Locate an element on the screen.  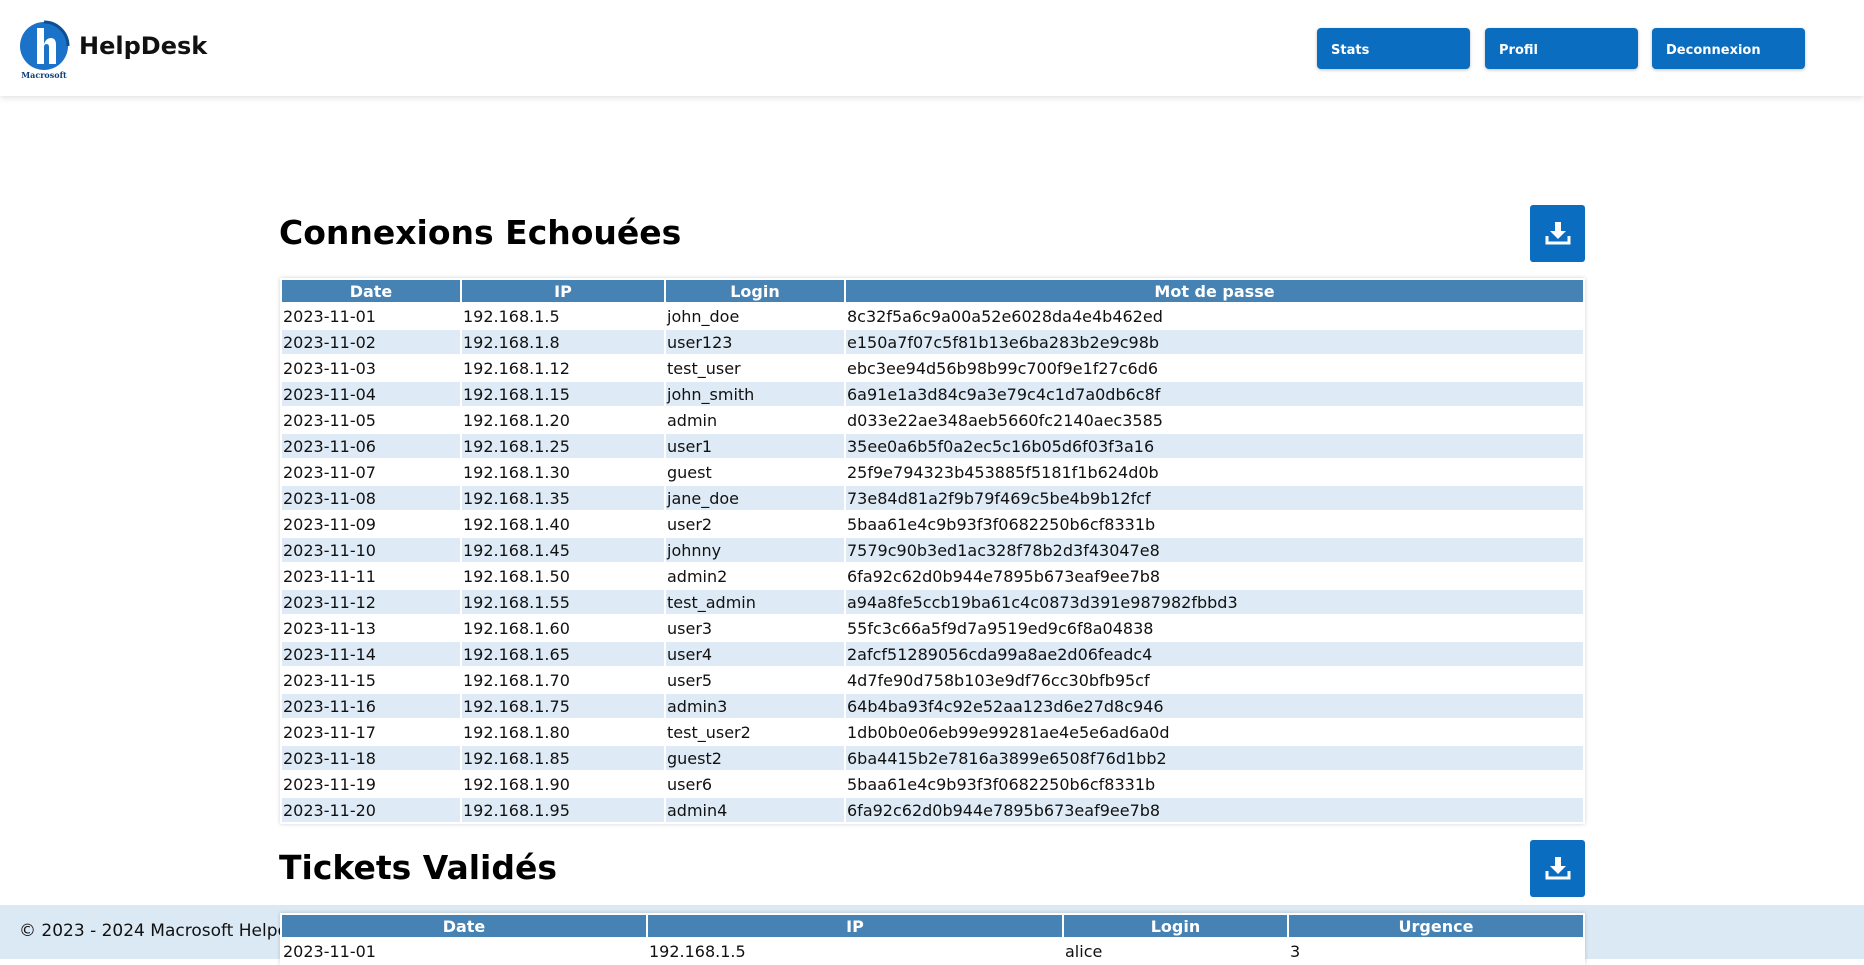
ip-cell: 192.168.1.95 is located at coordinates (563, 810).